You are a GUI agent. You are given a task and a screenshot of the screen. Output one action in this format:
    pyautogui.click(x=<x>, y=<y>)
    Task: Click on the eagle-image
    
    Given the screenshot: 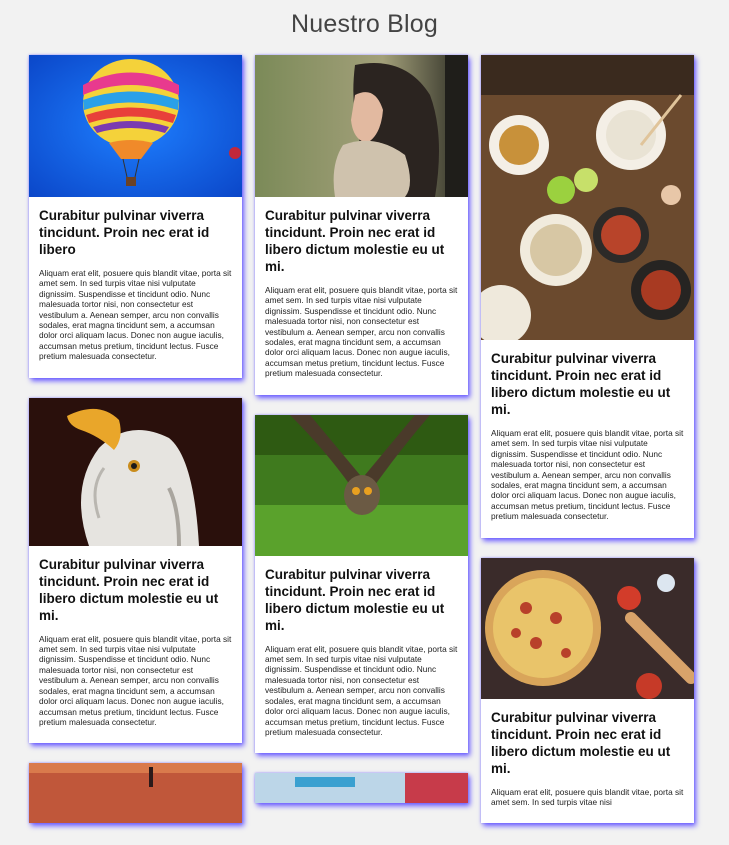 What is the action you would take?
    pyautogui.click(x=135, y=471)
    